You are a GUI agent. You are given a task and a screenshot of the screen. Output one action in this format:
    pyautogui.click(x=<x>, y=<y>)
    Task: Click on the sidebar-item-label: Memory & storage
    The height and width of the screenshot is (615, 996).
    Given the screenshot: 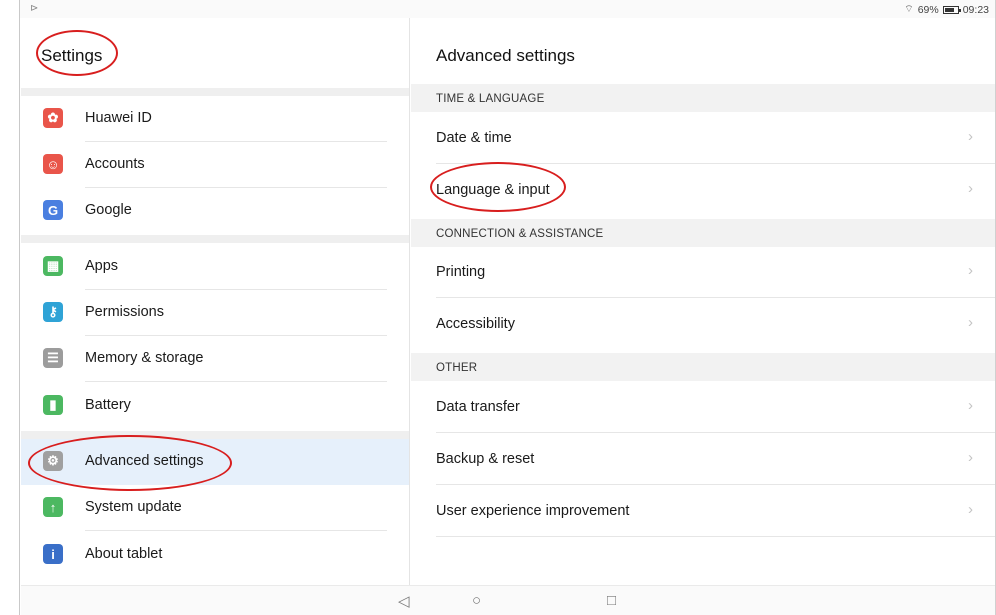 What is the action you would take?
    pyautogui.click(x=144, y=358)
    